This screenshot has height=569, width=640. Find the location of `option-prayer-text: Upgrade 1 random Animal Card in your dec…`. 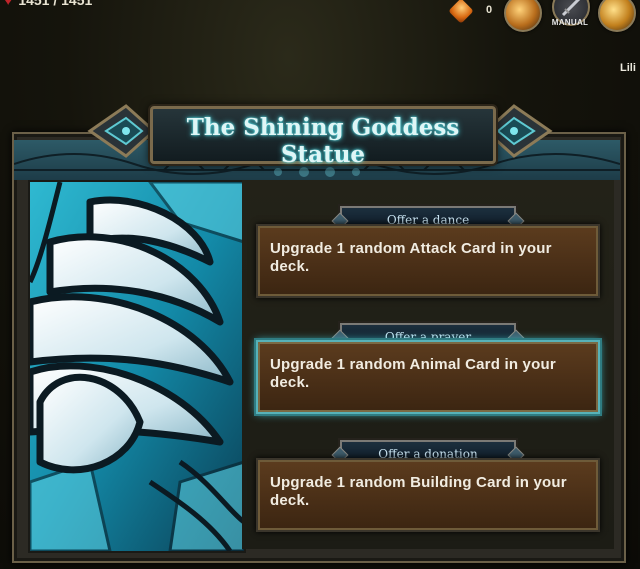

option-prayer-text: Upgrade 1 random Animal Card in your dec… is located at coordinates (413, 373).